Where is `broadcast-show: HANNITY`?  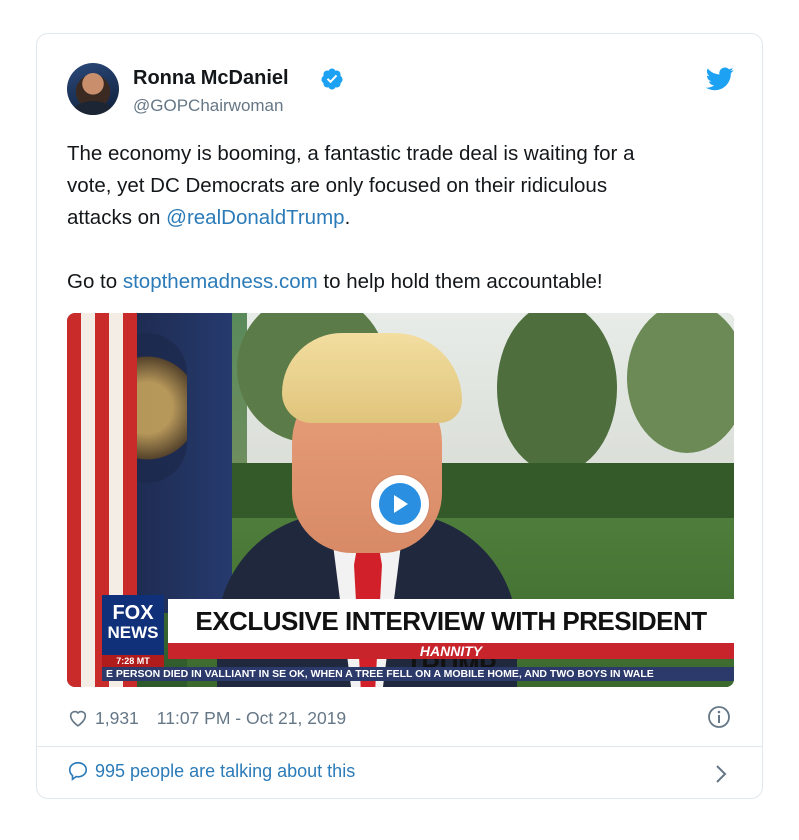 broadcast-show: HANNITY is located at coordinates (451, 651).